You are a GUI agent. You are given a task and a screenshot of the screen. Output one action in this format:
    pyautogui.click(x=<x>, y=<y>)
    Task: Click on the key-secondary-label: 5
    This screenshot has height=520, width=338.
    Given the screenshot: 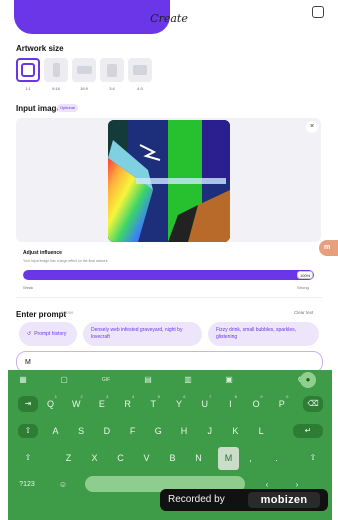 What is the action you would take?
    pyautogui.click(x=158, y=396)
    